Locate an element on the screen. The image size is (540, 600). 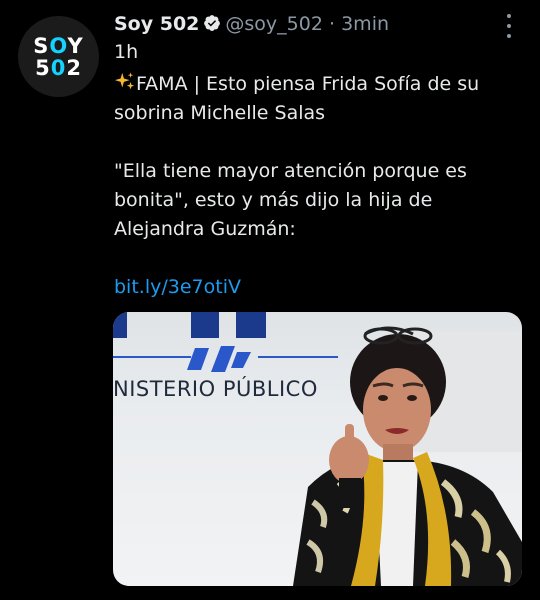
avatar: SOY 502 is located at coordinates (58, 56).